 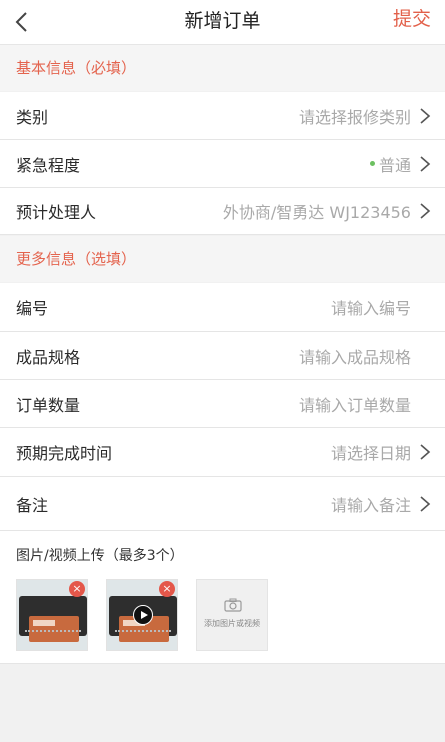 I want to click on urgency-value: 普通, so click(x=390, y=163).